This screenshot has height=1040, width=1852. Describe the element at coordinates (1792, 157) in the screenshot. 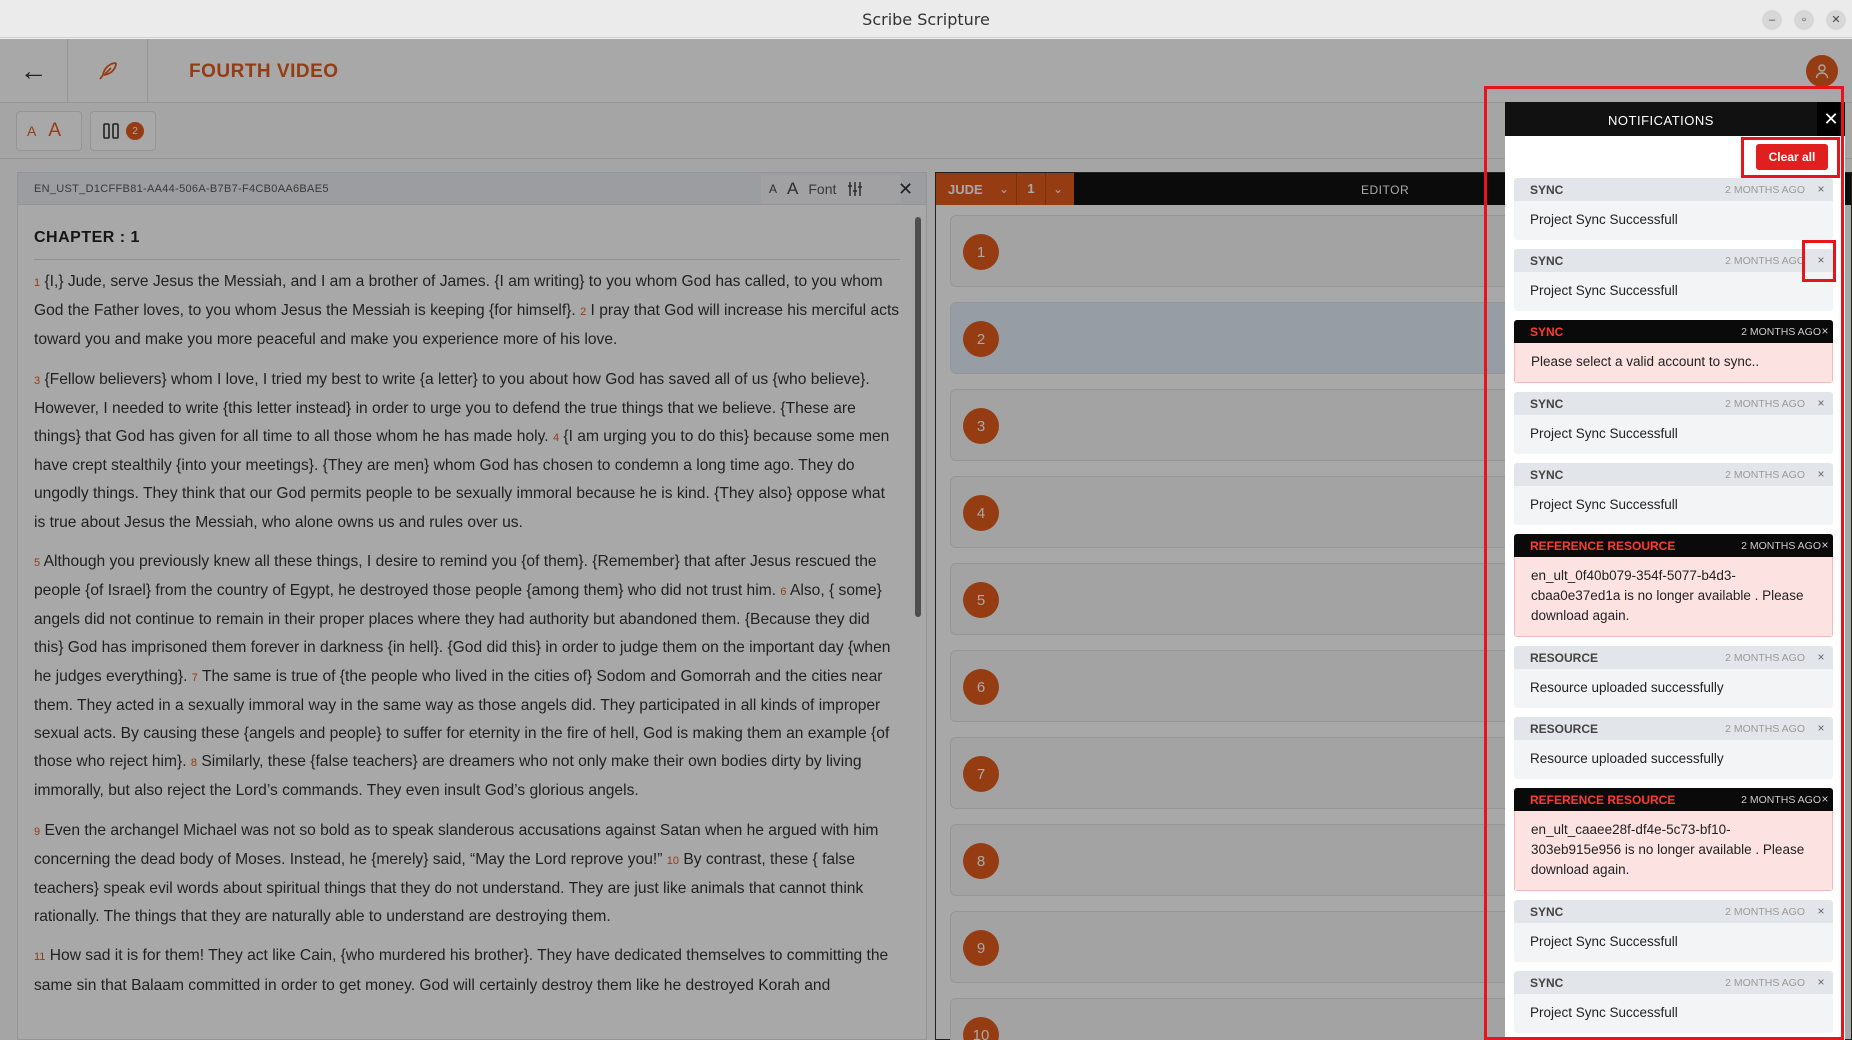

I see `clear-all-button: Clear all` at that location.